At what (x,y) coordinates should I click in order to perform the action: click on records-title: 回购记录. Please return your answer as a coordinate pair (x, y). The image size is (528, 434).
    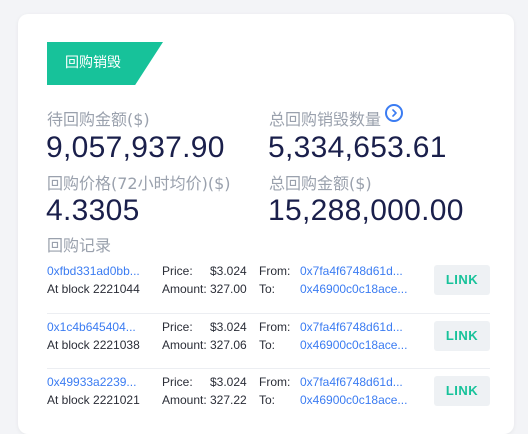
    Looking at the image, I should click on (79, 245).